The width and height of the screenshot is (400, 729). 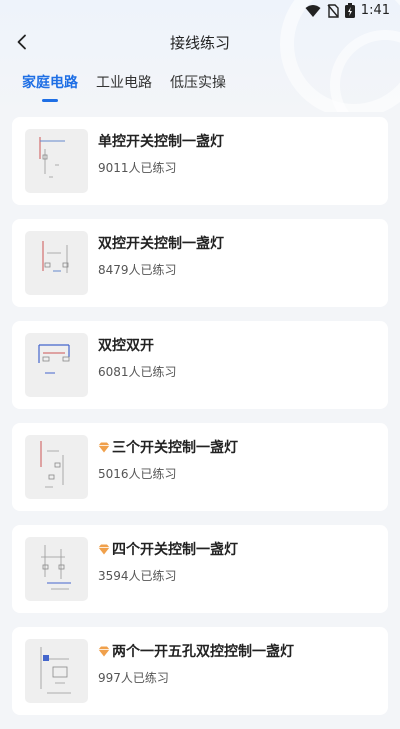 I want to click on practice-count: 997人已练习, so click(x=133, y=678).